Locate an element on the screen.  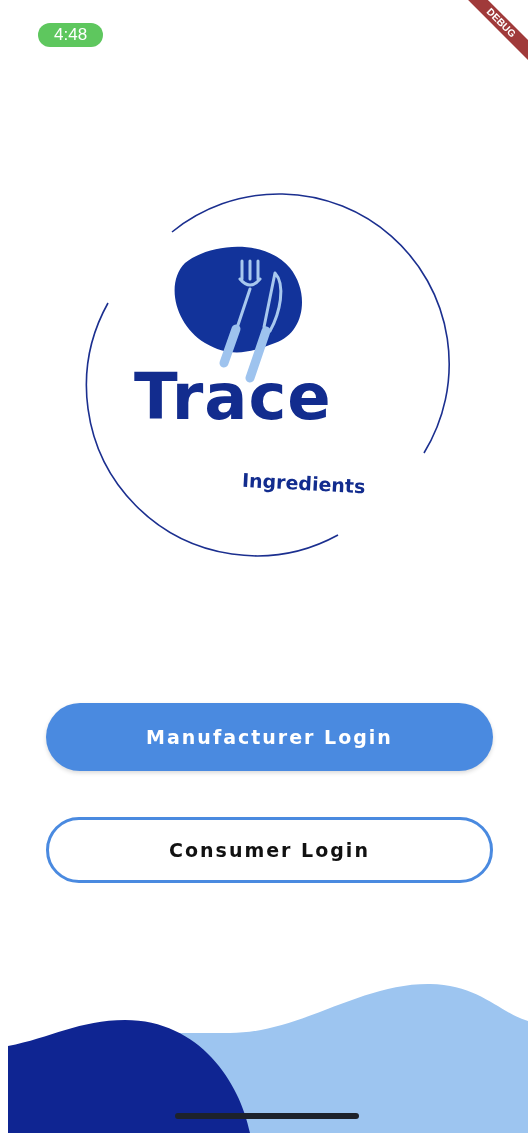
login-button: Consumer Login is located at coordinates (269, 850).